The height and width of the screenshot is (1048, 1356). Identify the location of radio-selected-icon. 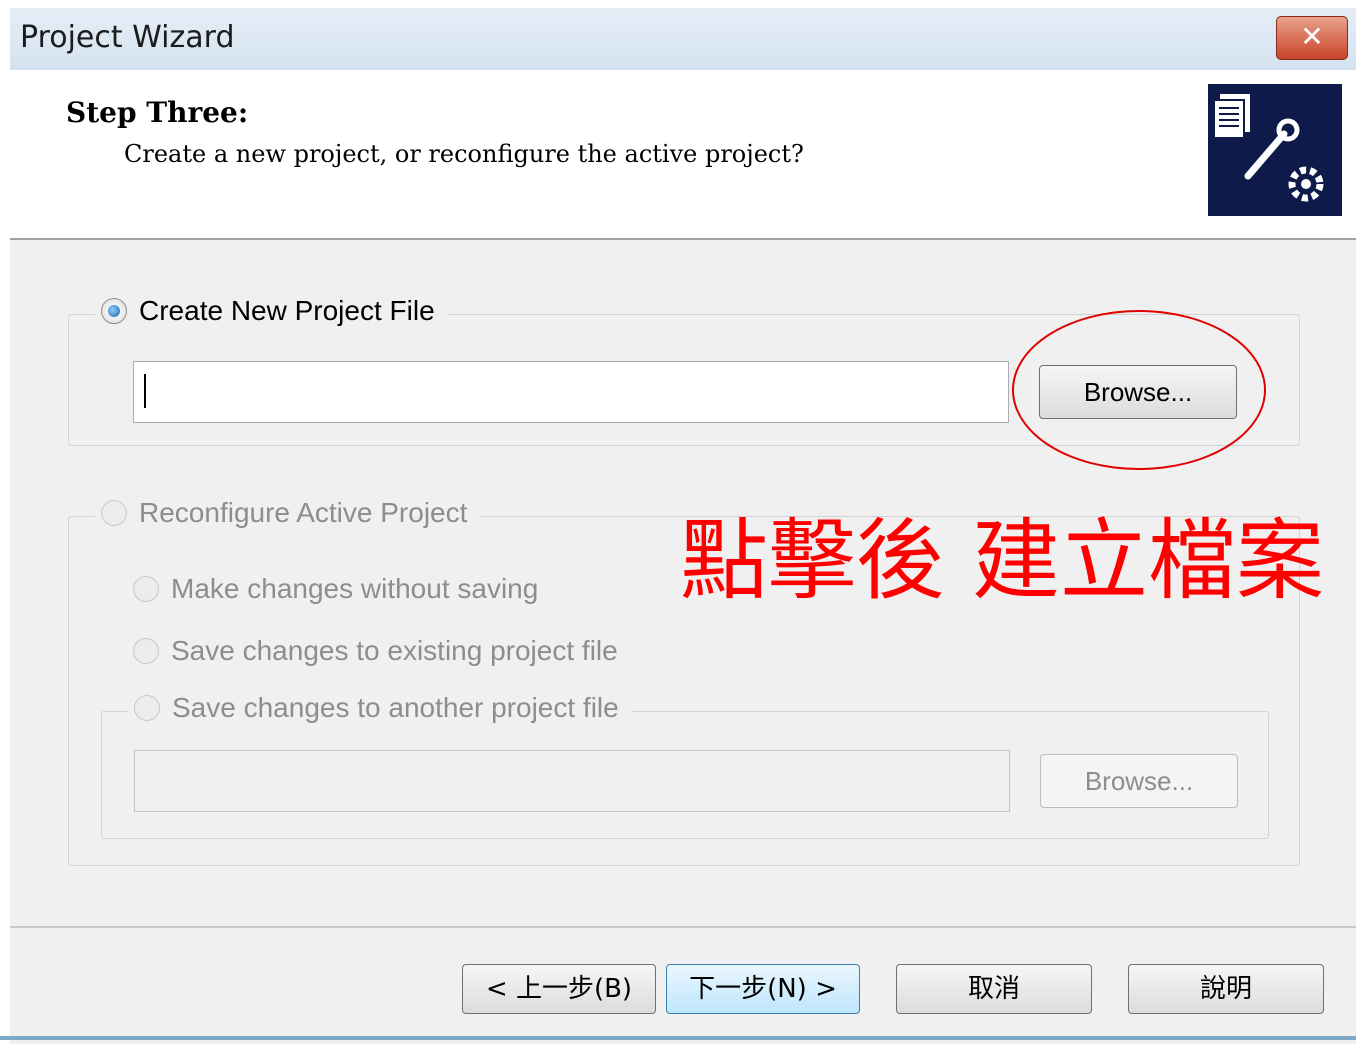
(114, 311).